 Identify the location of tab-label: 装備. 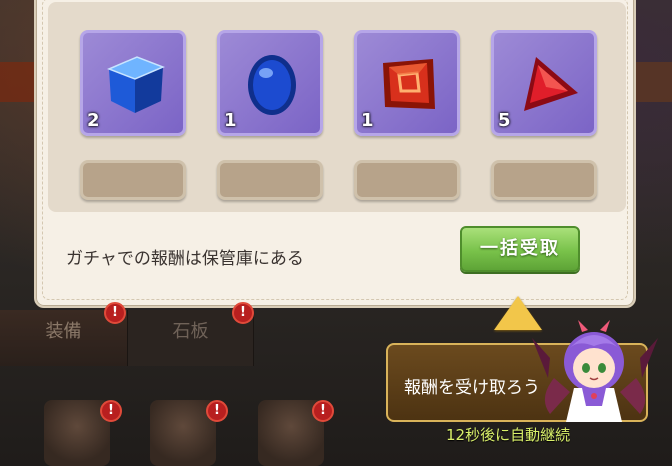
(63, 331).